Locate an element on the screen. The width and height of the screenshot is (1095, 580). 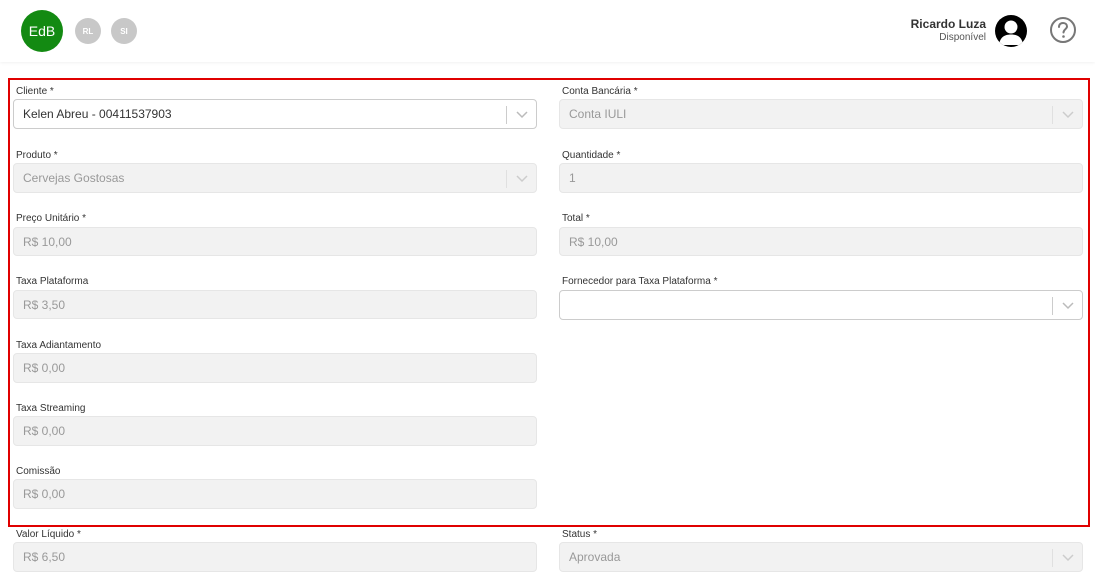
user-status: Disponível is located at coordinates (962, 37).